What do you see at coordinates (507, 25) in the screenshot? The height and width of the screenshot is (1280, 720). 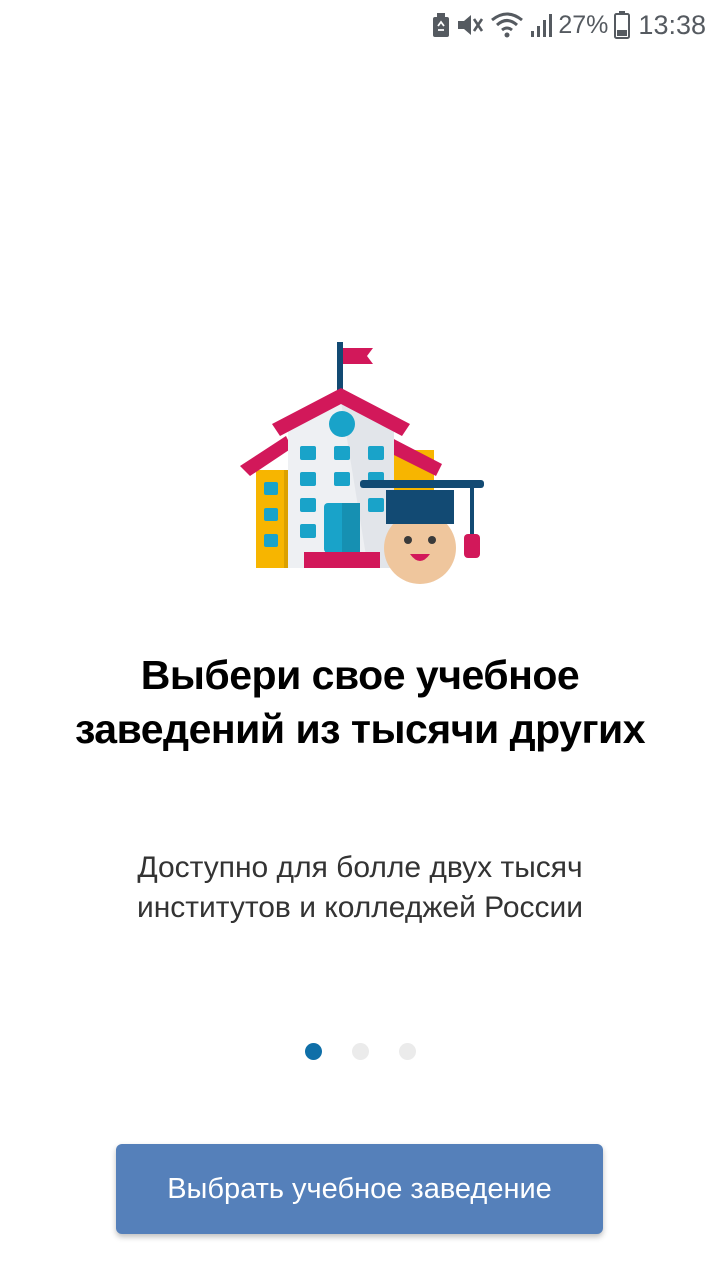 I see `wifi-icon` at bounding box center [507, 25].